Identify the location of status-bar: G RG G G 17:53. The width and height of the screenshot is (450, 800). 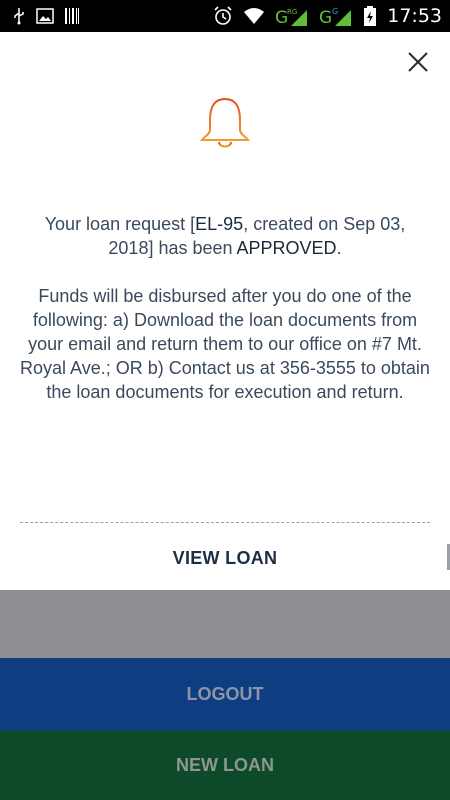
(225, 16).